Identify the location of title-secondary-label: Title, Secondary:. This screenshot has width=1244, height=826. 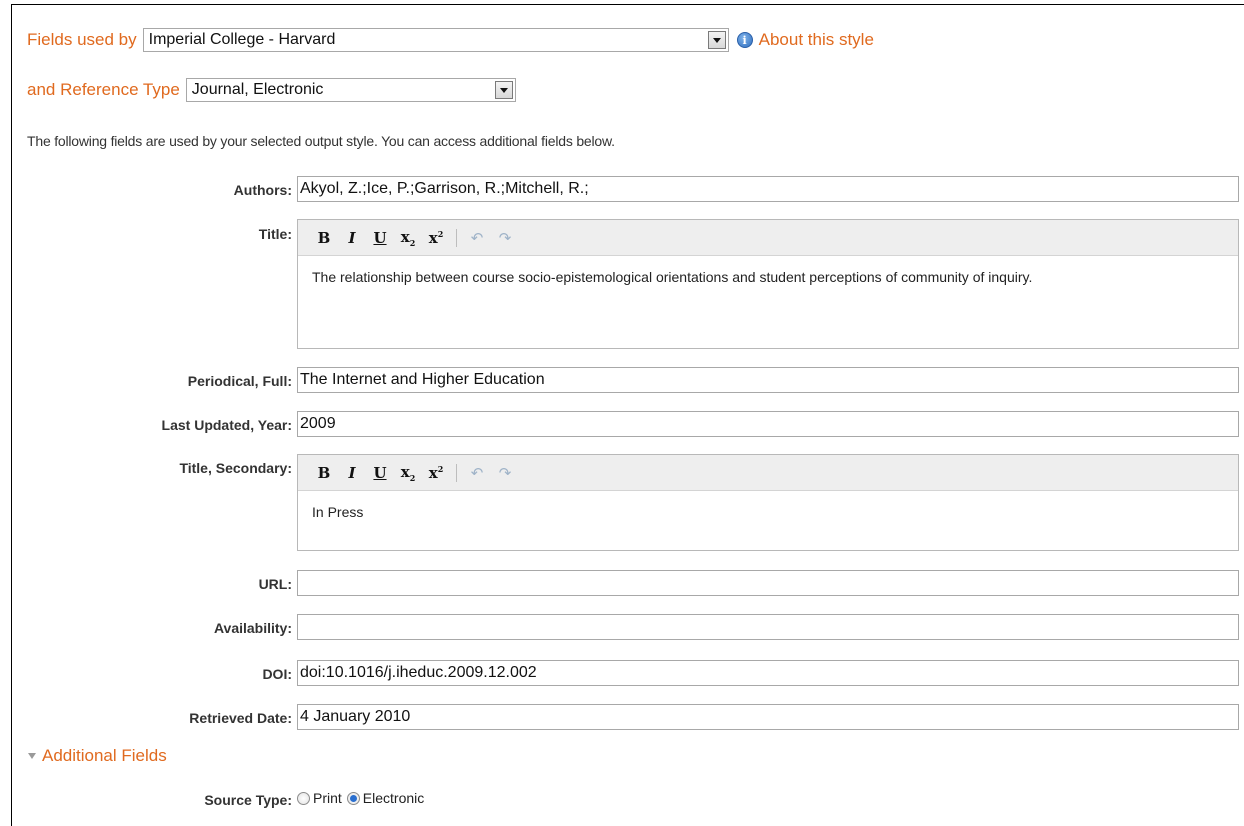
(235, 468).